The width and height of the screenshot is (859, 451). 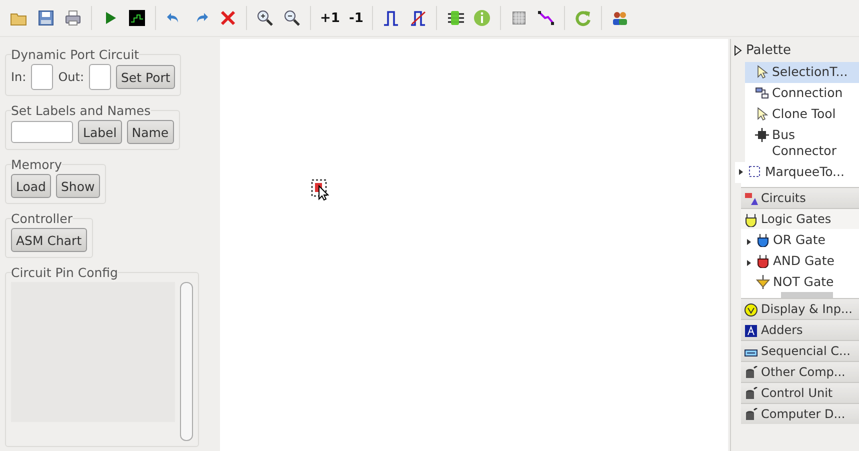 I want to click on palette-item: AND Gate, so click(x=800, y=260).